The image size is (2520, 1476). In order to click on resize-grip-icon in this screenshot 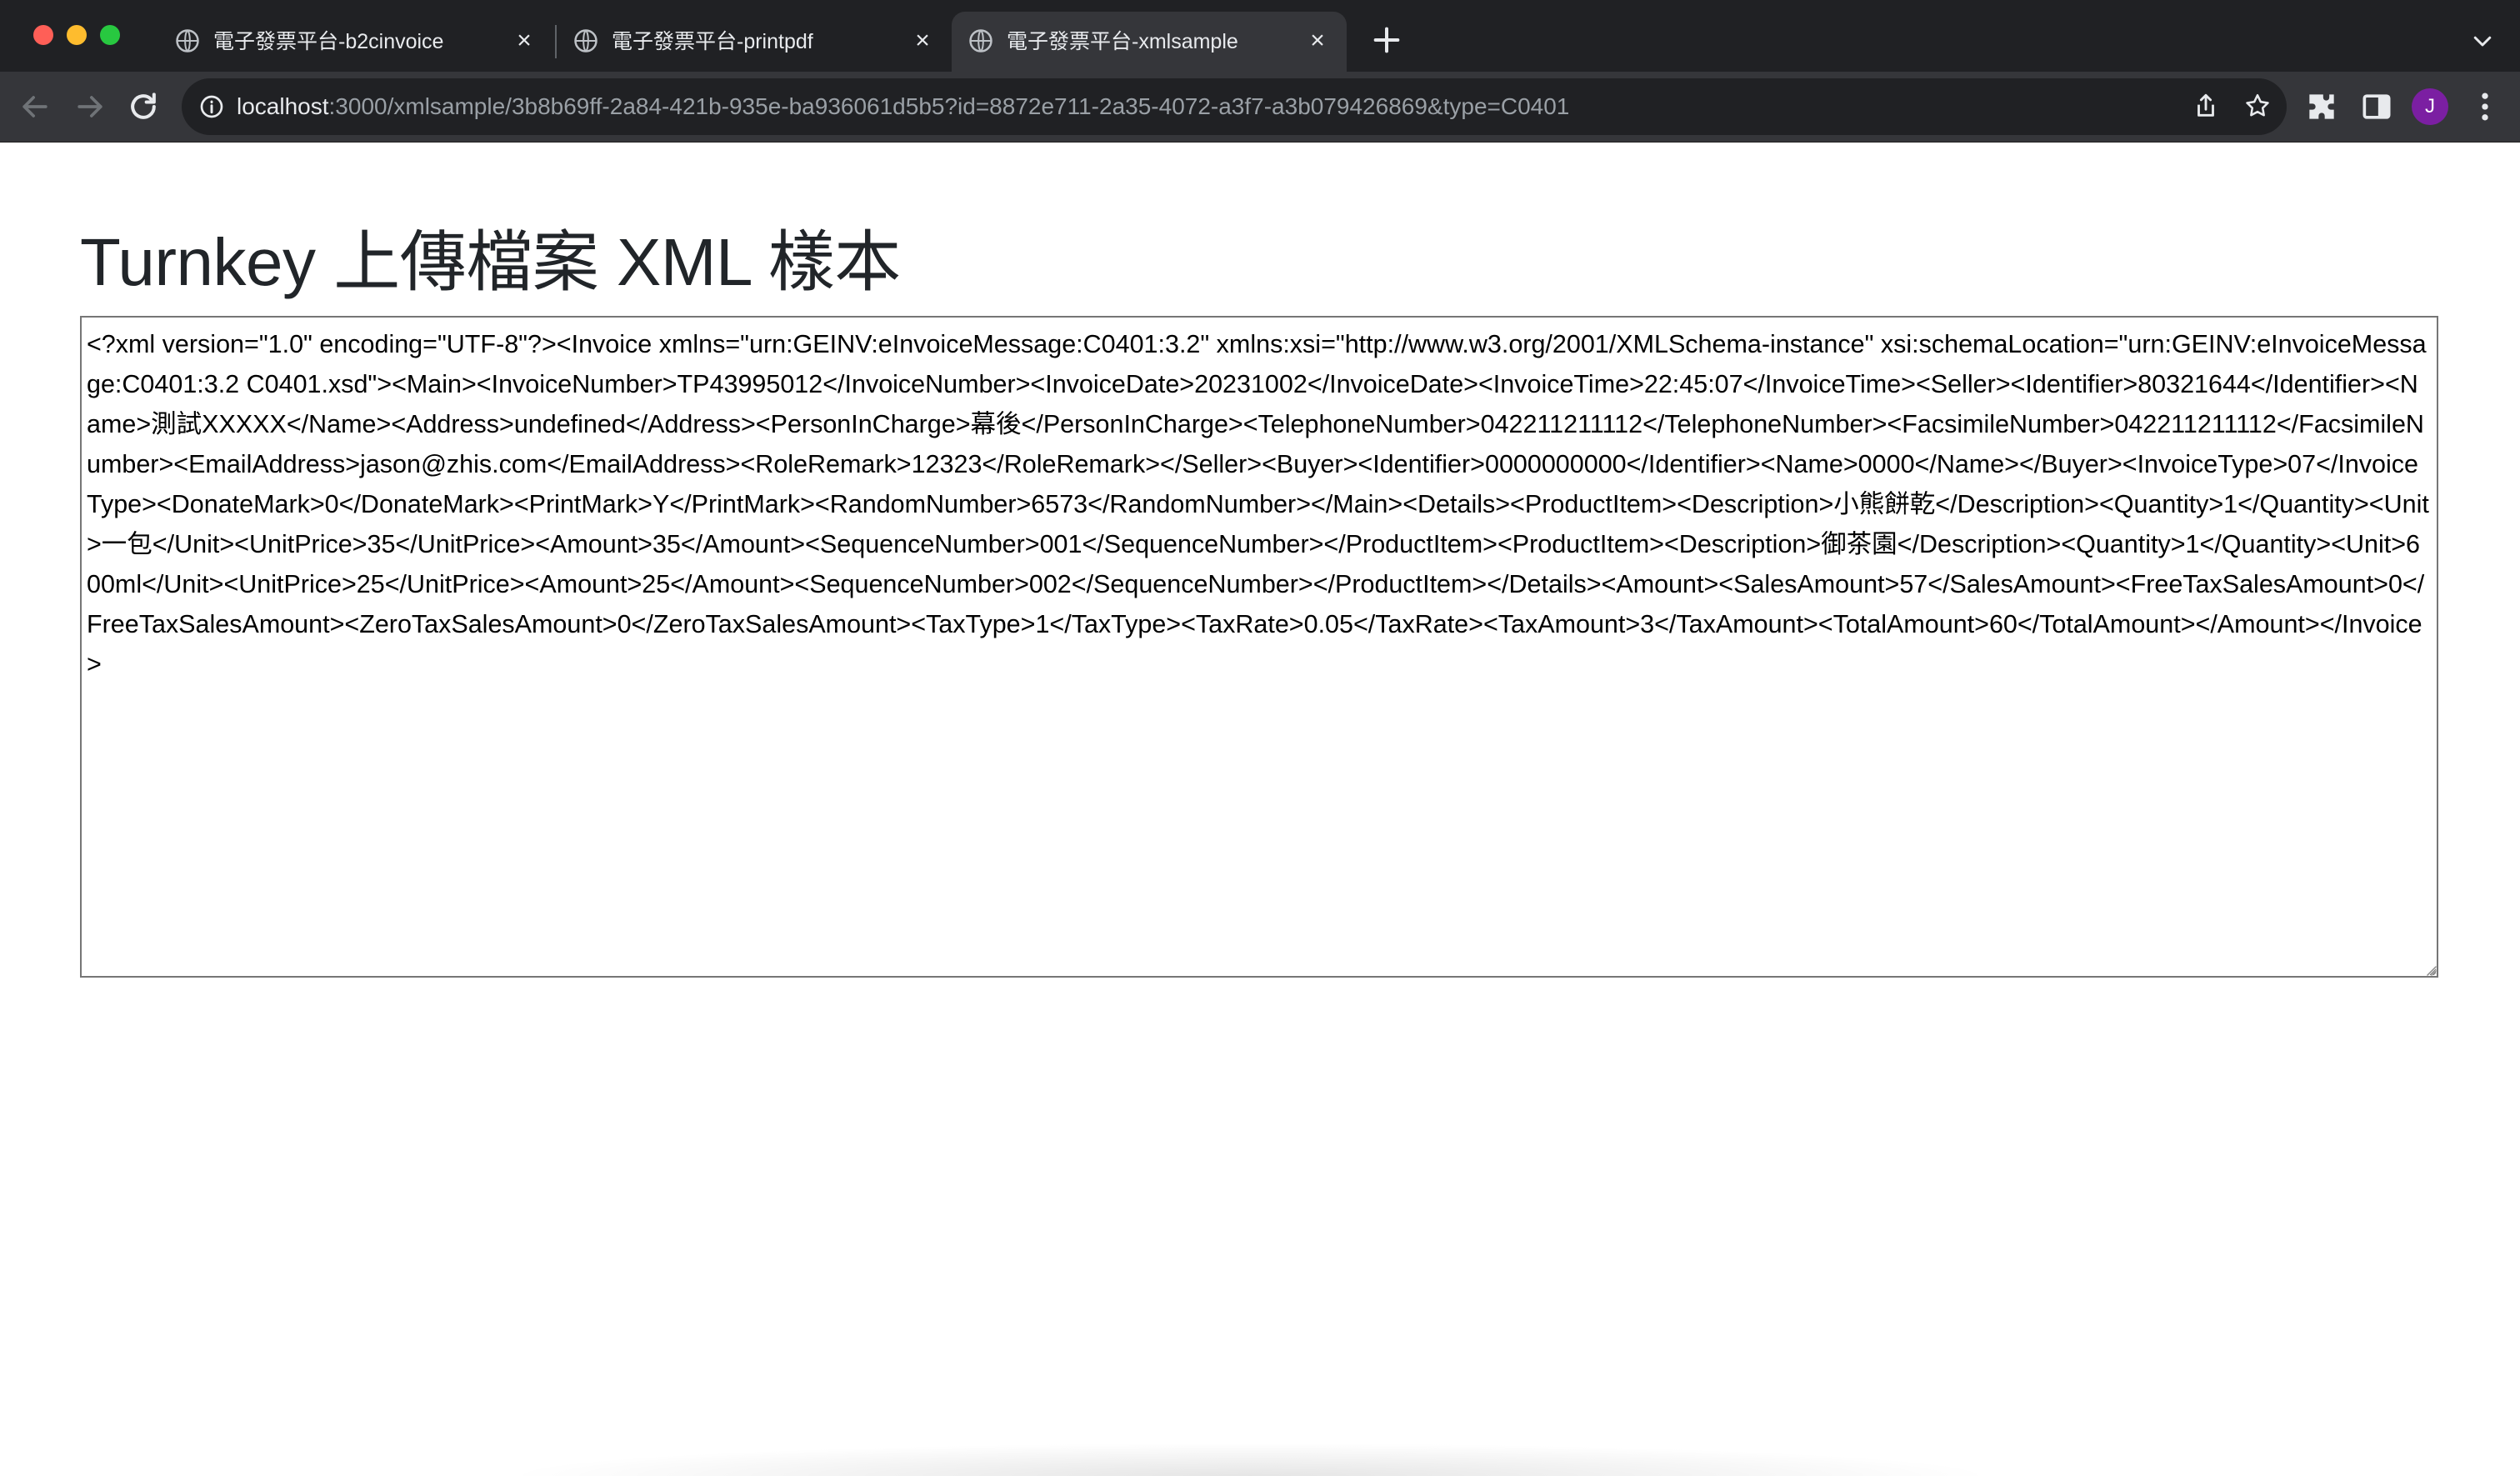, I will do `click(2430, 969)`.